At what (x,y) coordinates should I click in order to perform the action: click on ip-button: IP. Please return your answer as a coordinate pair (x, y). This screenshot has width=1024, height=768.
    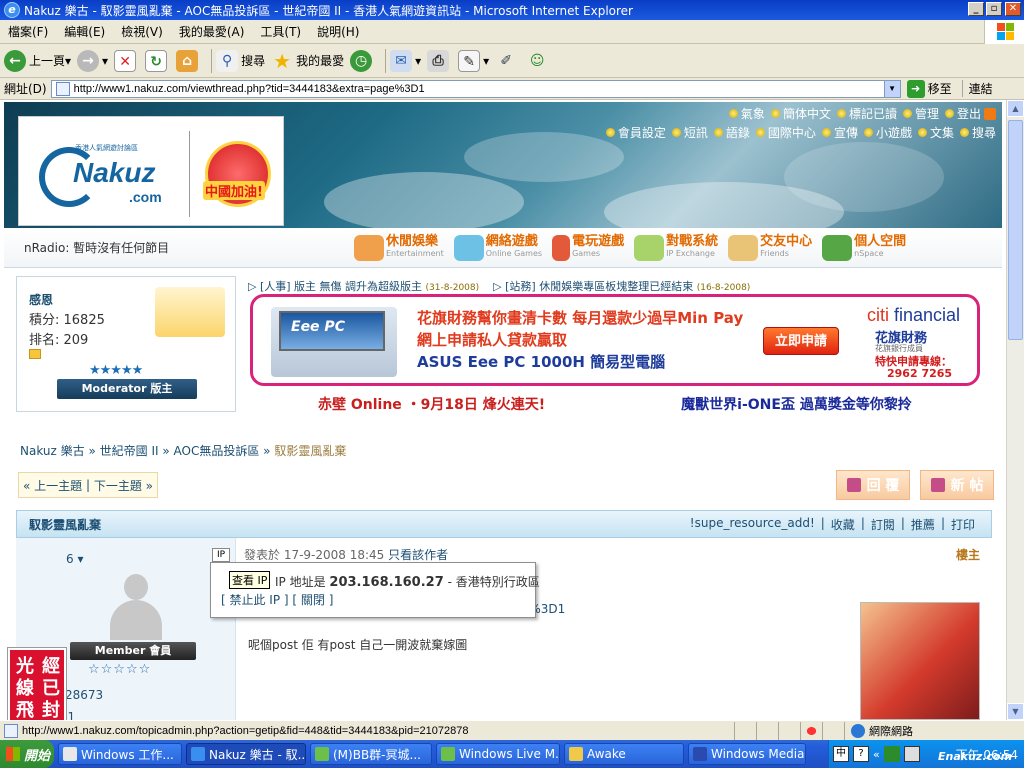
    Looking at the image, I should click on (221, 555).